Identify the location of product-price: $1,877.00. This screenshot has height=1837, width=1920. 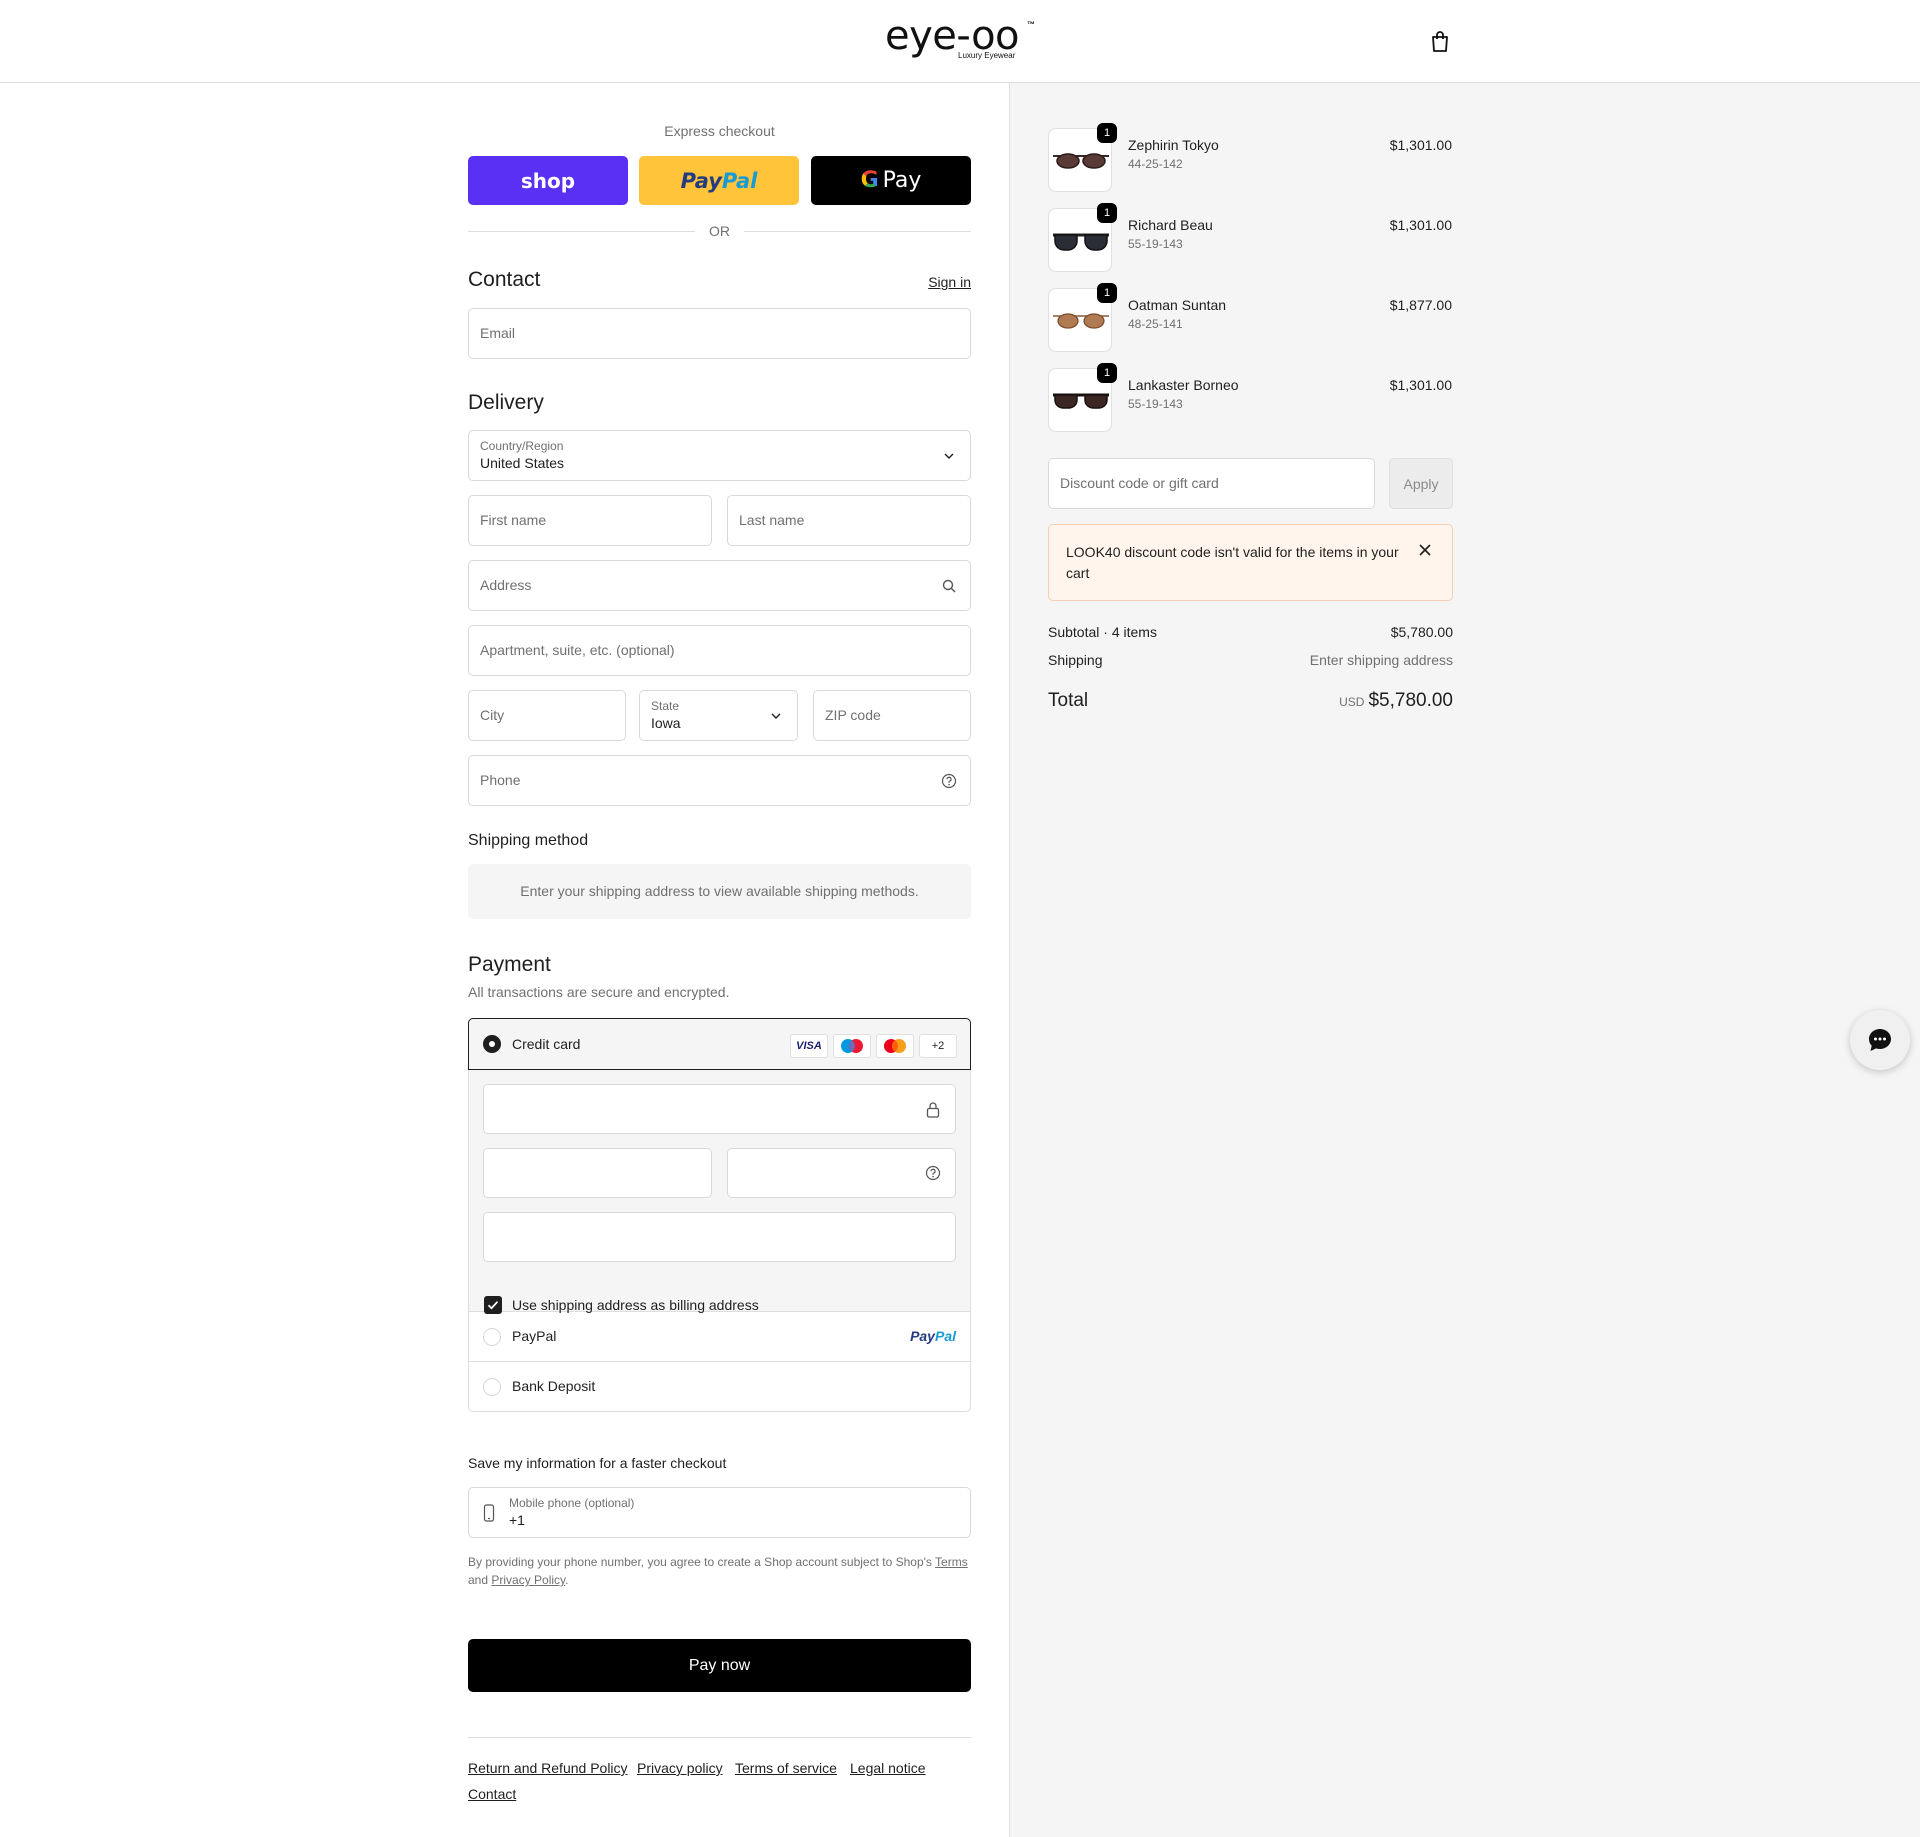
(1420, 305).